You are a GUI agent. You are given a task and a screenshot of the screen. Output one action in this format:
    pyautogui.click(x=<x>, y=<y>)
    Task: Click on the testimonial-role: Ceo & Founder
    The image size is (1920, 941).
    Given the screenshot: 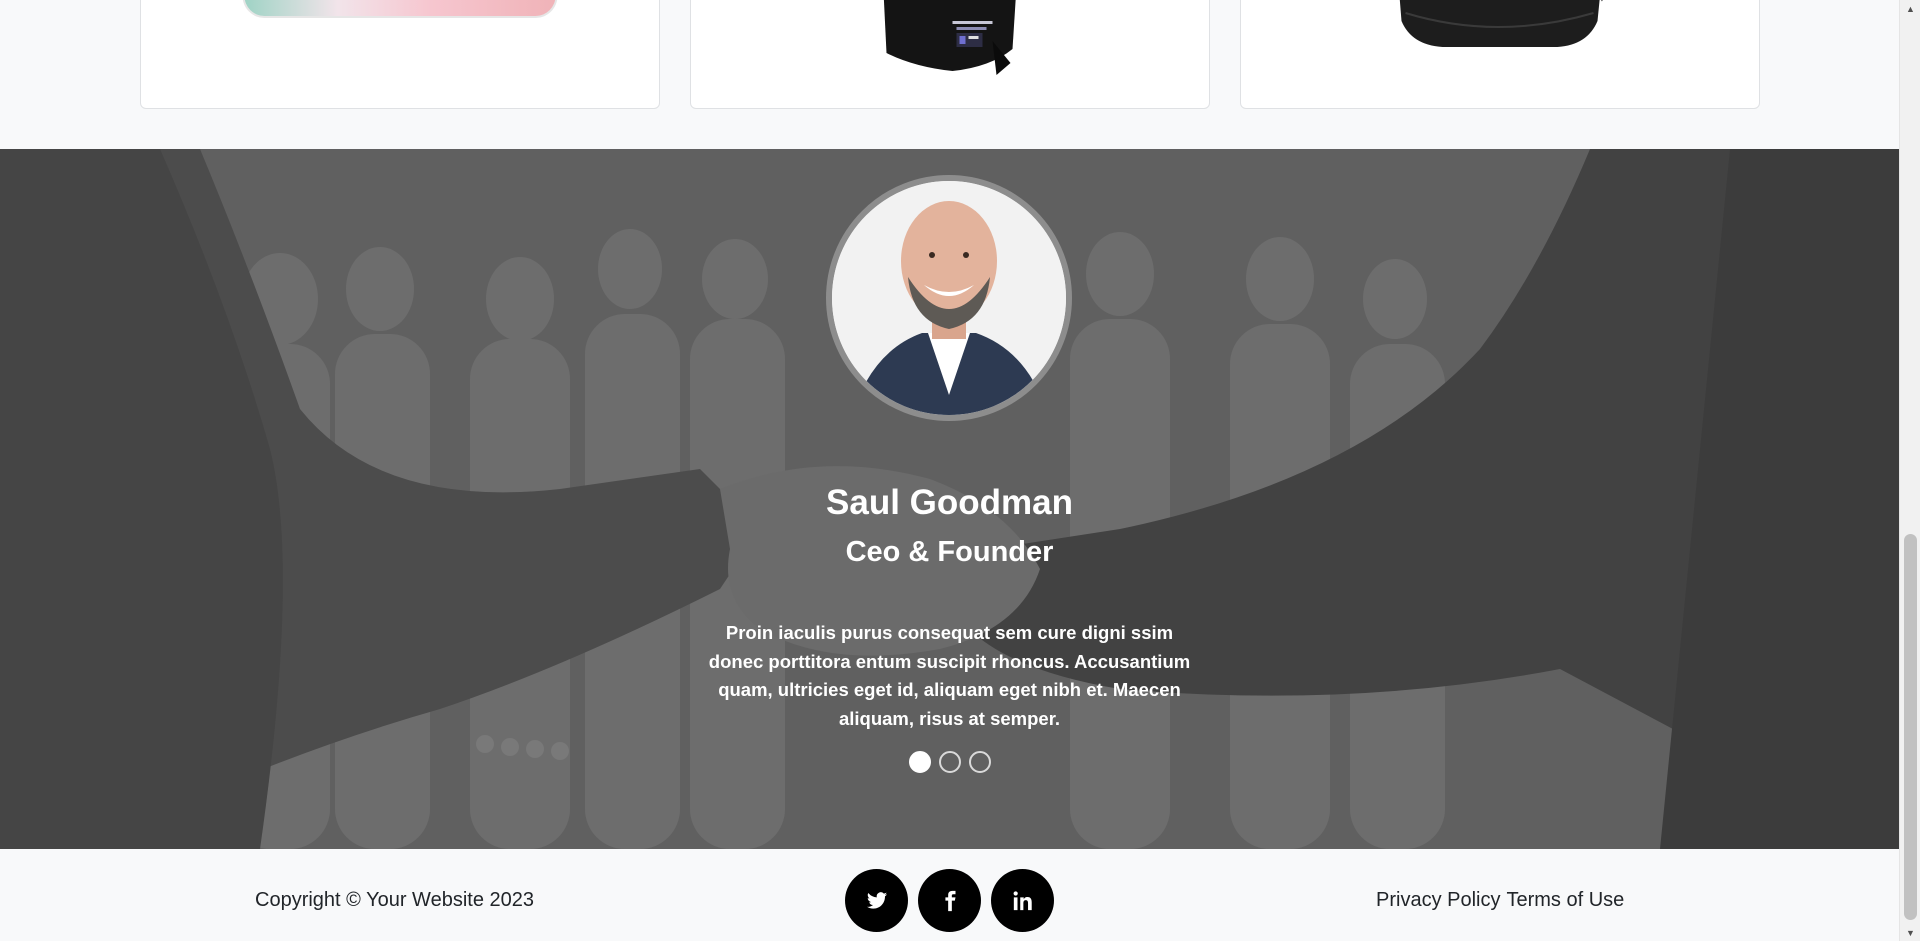 What is the action you would take?
    pyautogui.click(x=949, y=552)
    